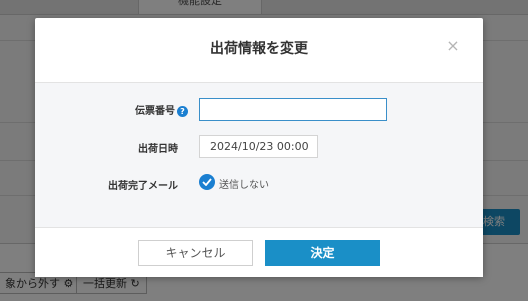  Describe the element at coordinates (207, 182) in the screenshot. I see `check-icon` at that location.